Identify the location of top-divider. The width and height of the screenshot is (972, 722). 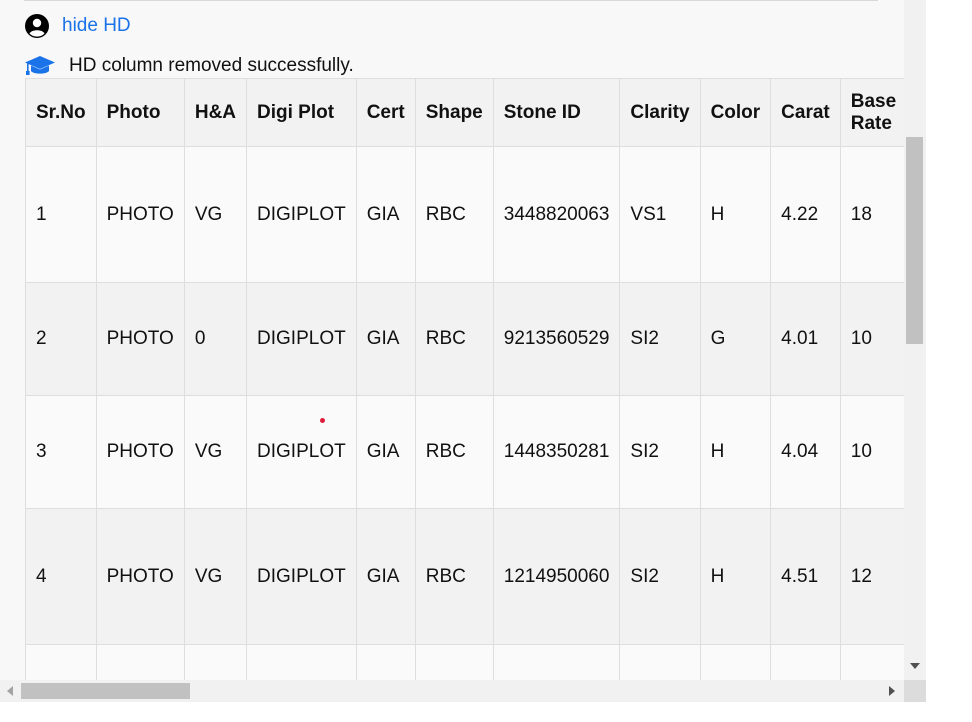
(451, 0).